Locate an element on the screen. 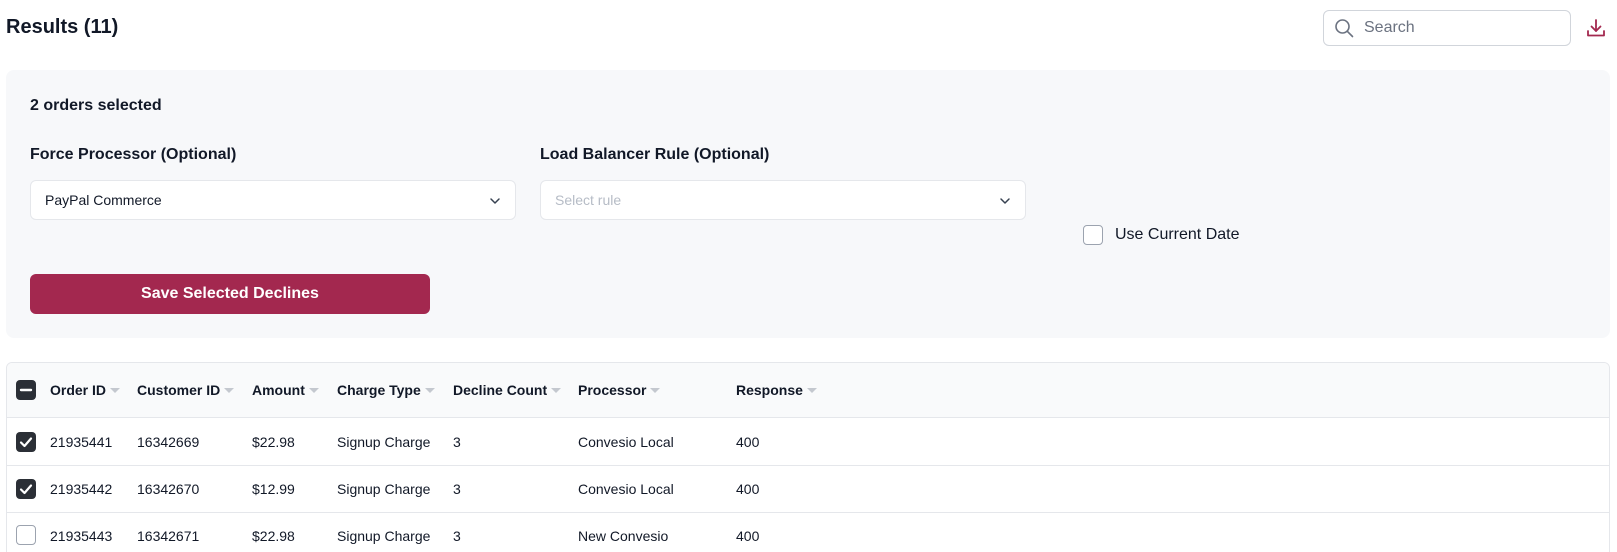 The image size is (1617, 552). column-header-customer-id: Customer ID is located at coordinates (186, 390).